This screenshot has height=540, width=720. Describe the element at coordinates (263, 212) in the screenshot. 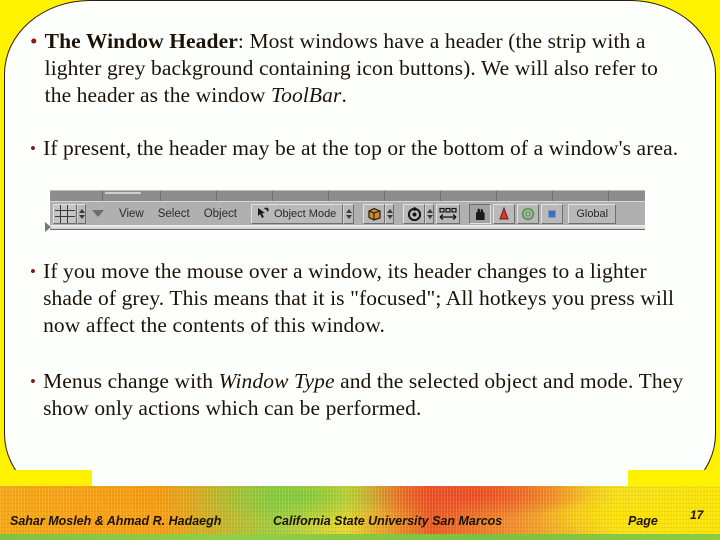

I see `object-mode-cursor-icon` at that location.